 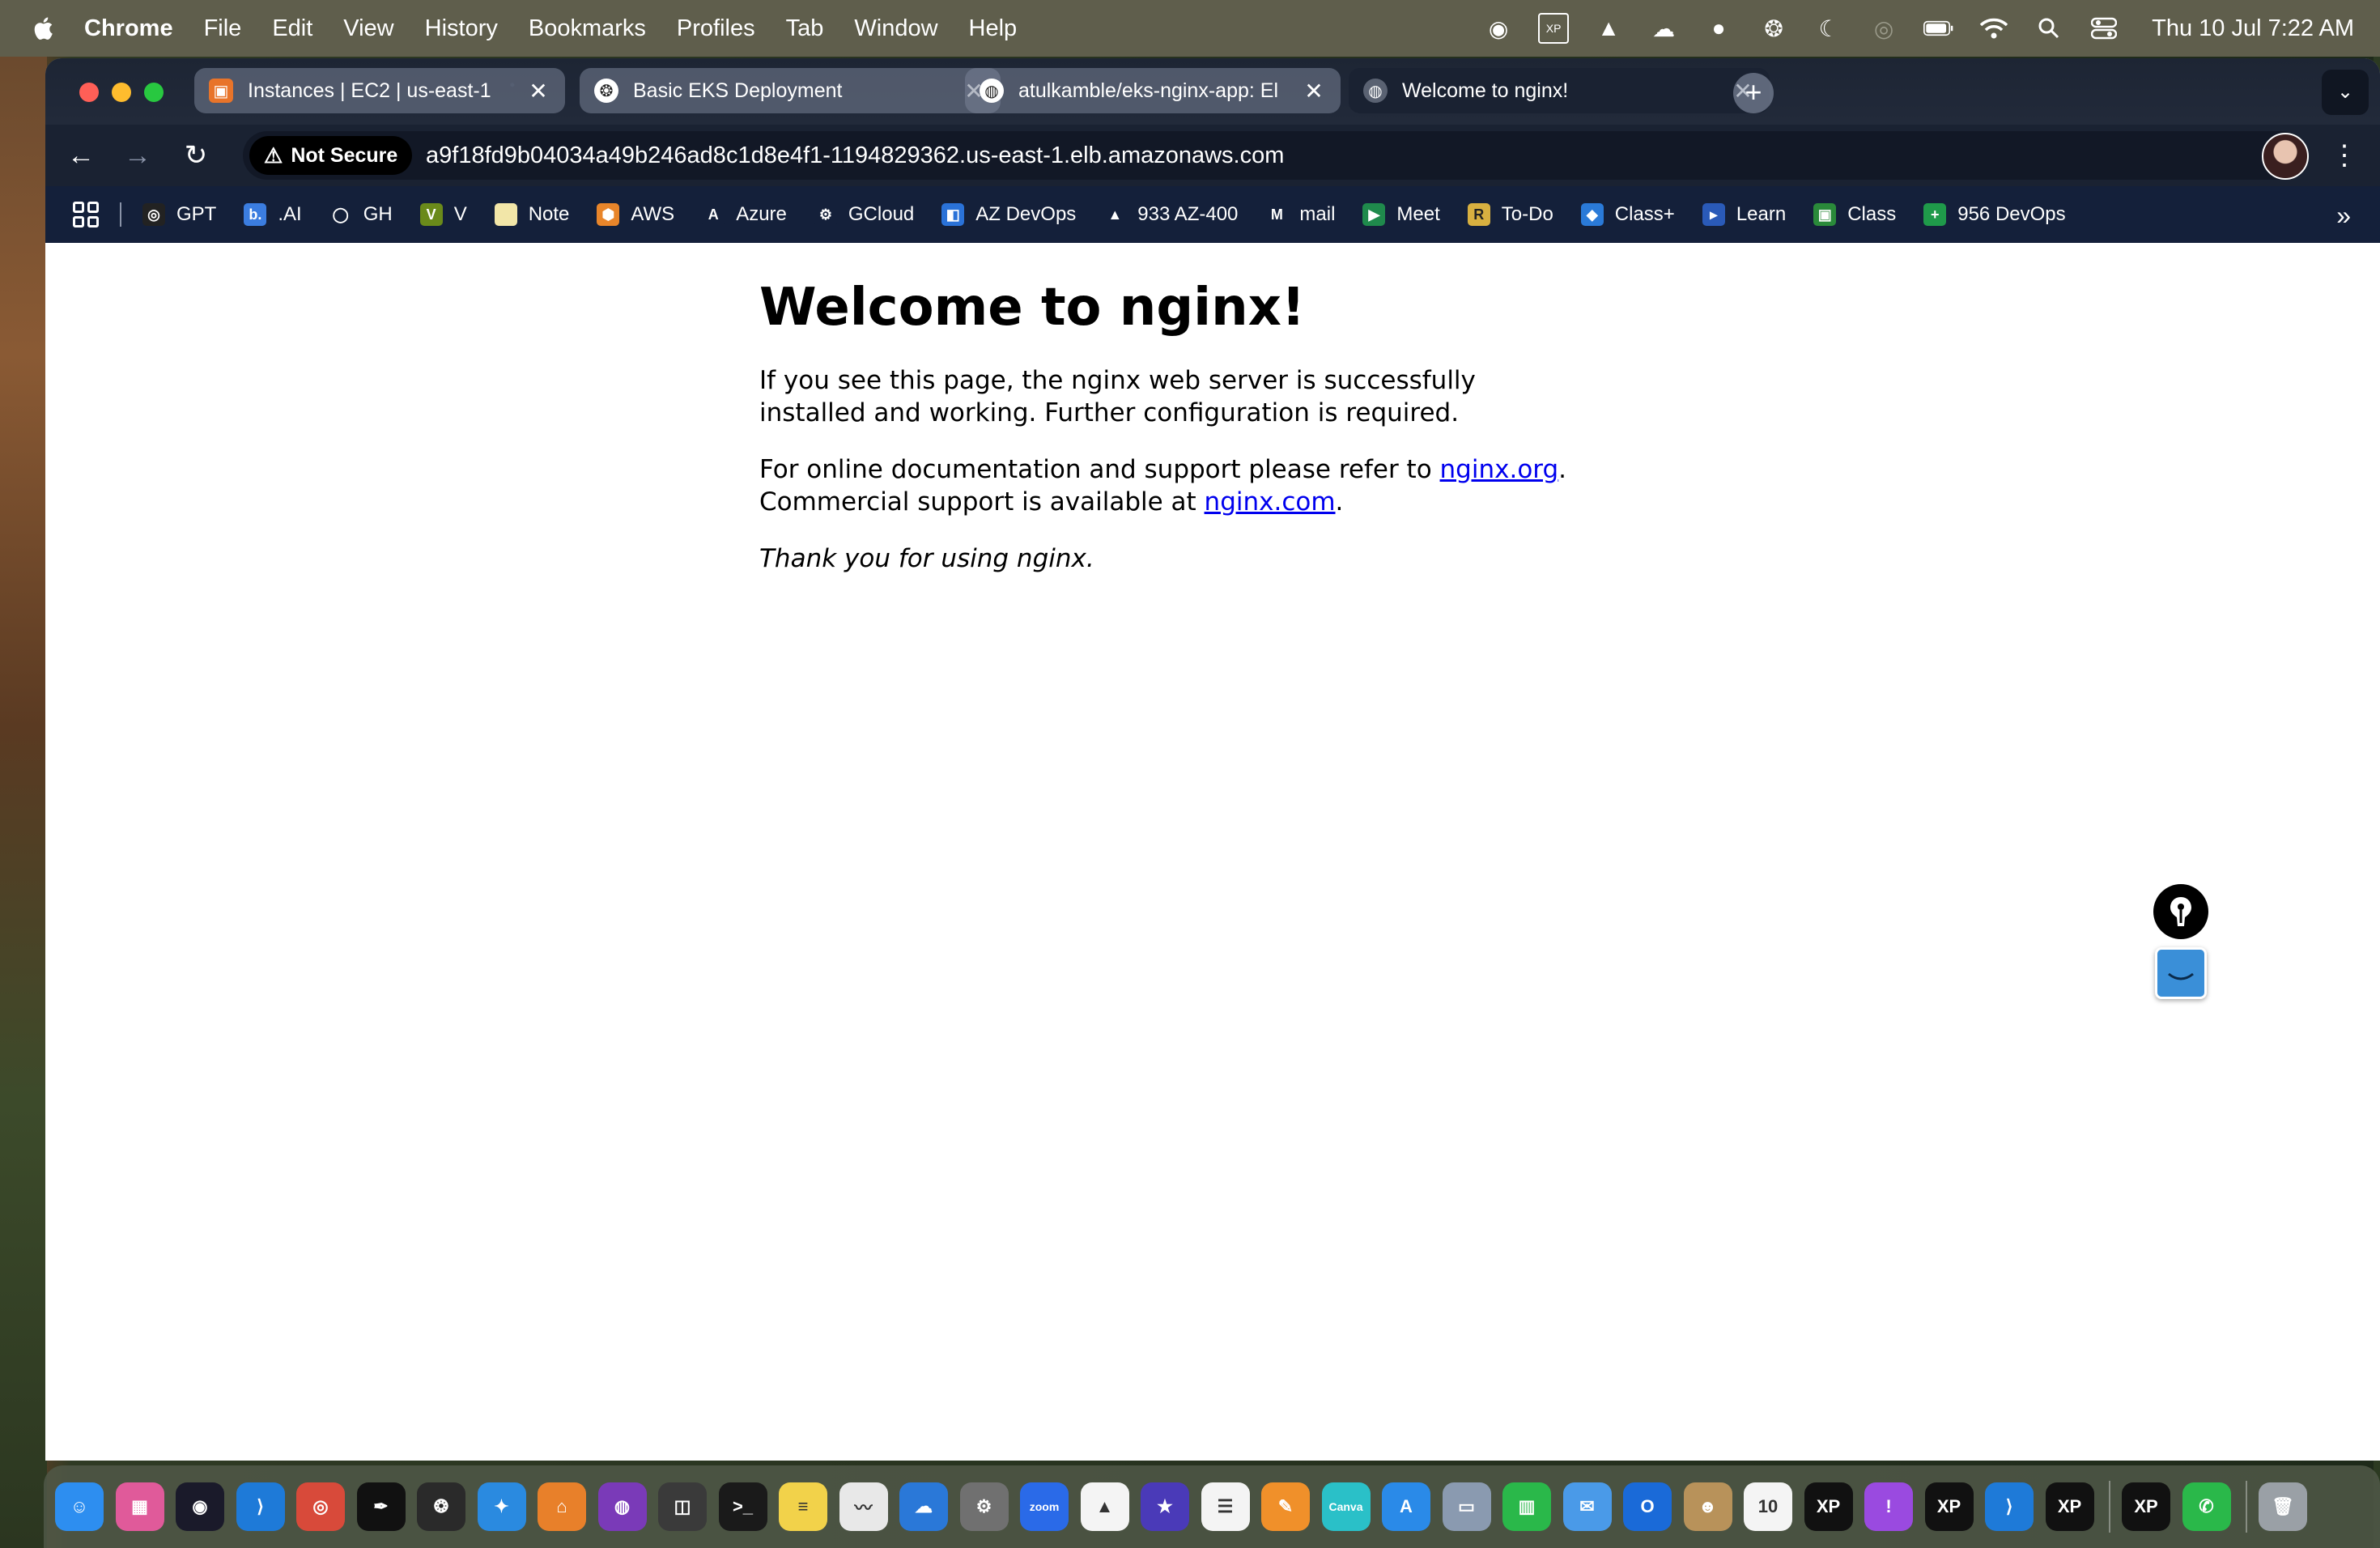 I want to click on launchpad-icon: ▦, so click(x=140, y=1506).